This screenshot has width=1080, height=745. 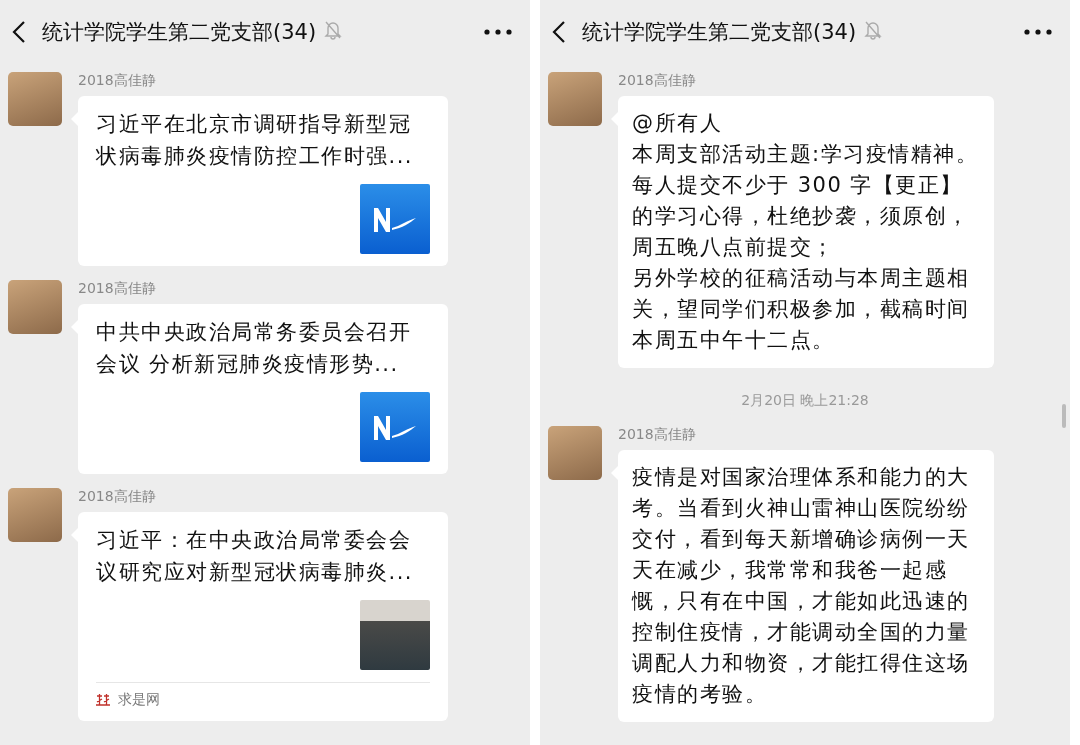 What do you see at coordinates (395, 635) in the screenshot?
I see `photo-placeholder` at bounding box center [395, 635].